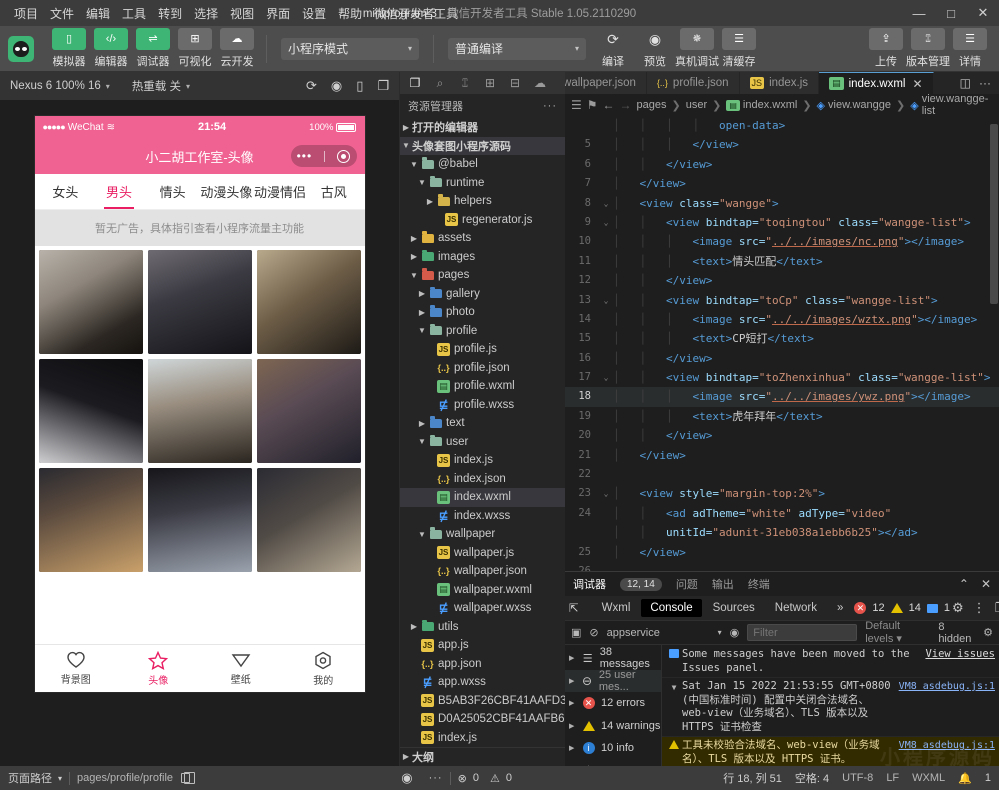 This screenshot has height=790, width=999. What do you see at coordinates (336, 86) in the screenshot?
I see `record-icon: ◉` at bounding box center [336, 86].